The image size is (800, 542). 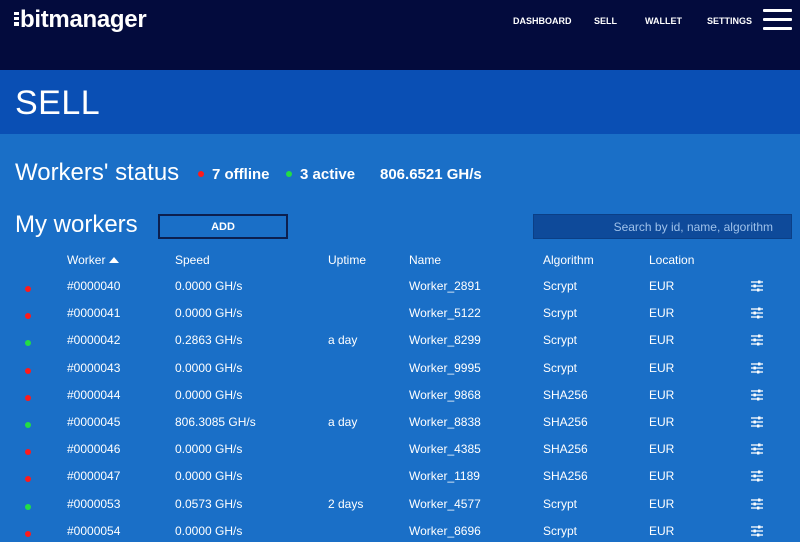 I want to click on page-title: SELL, so click(x=58, y=103).